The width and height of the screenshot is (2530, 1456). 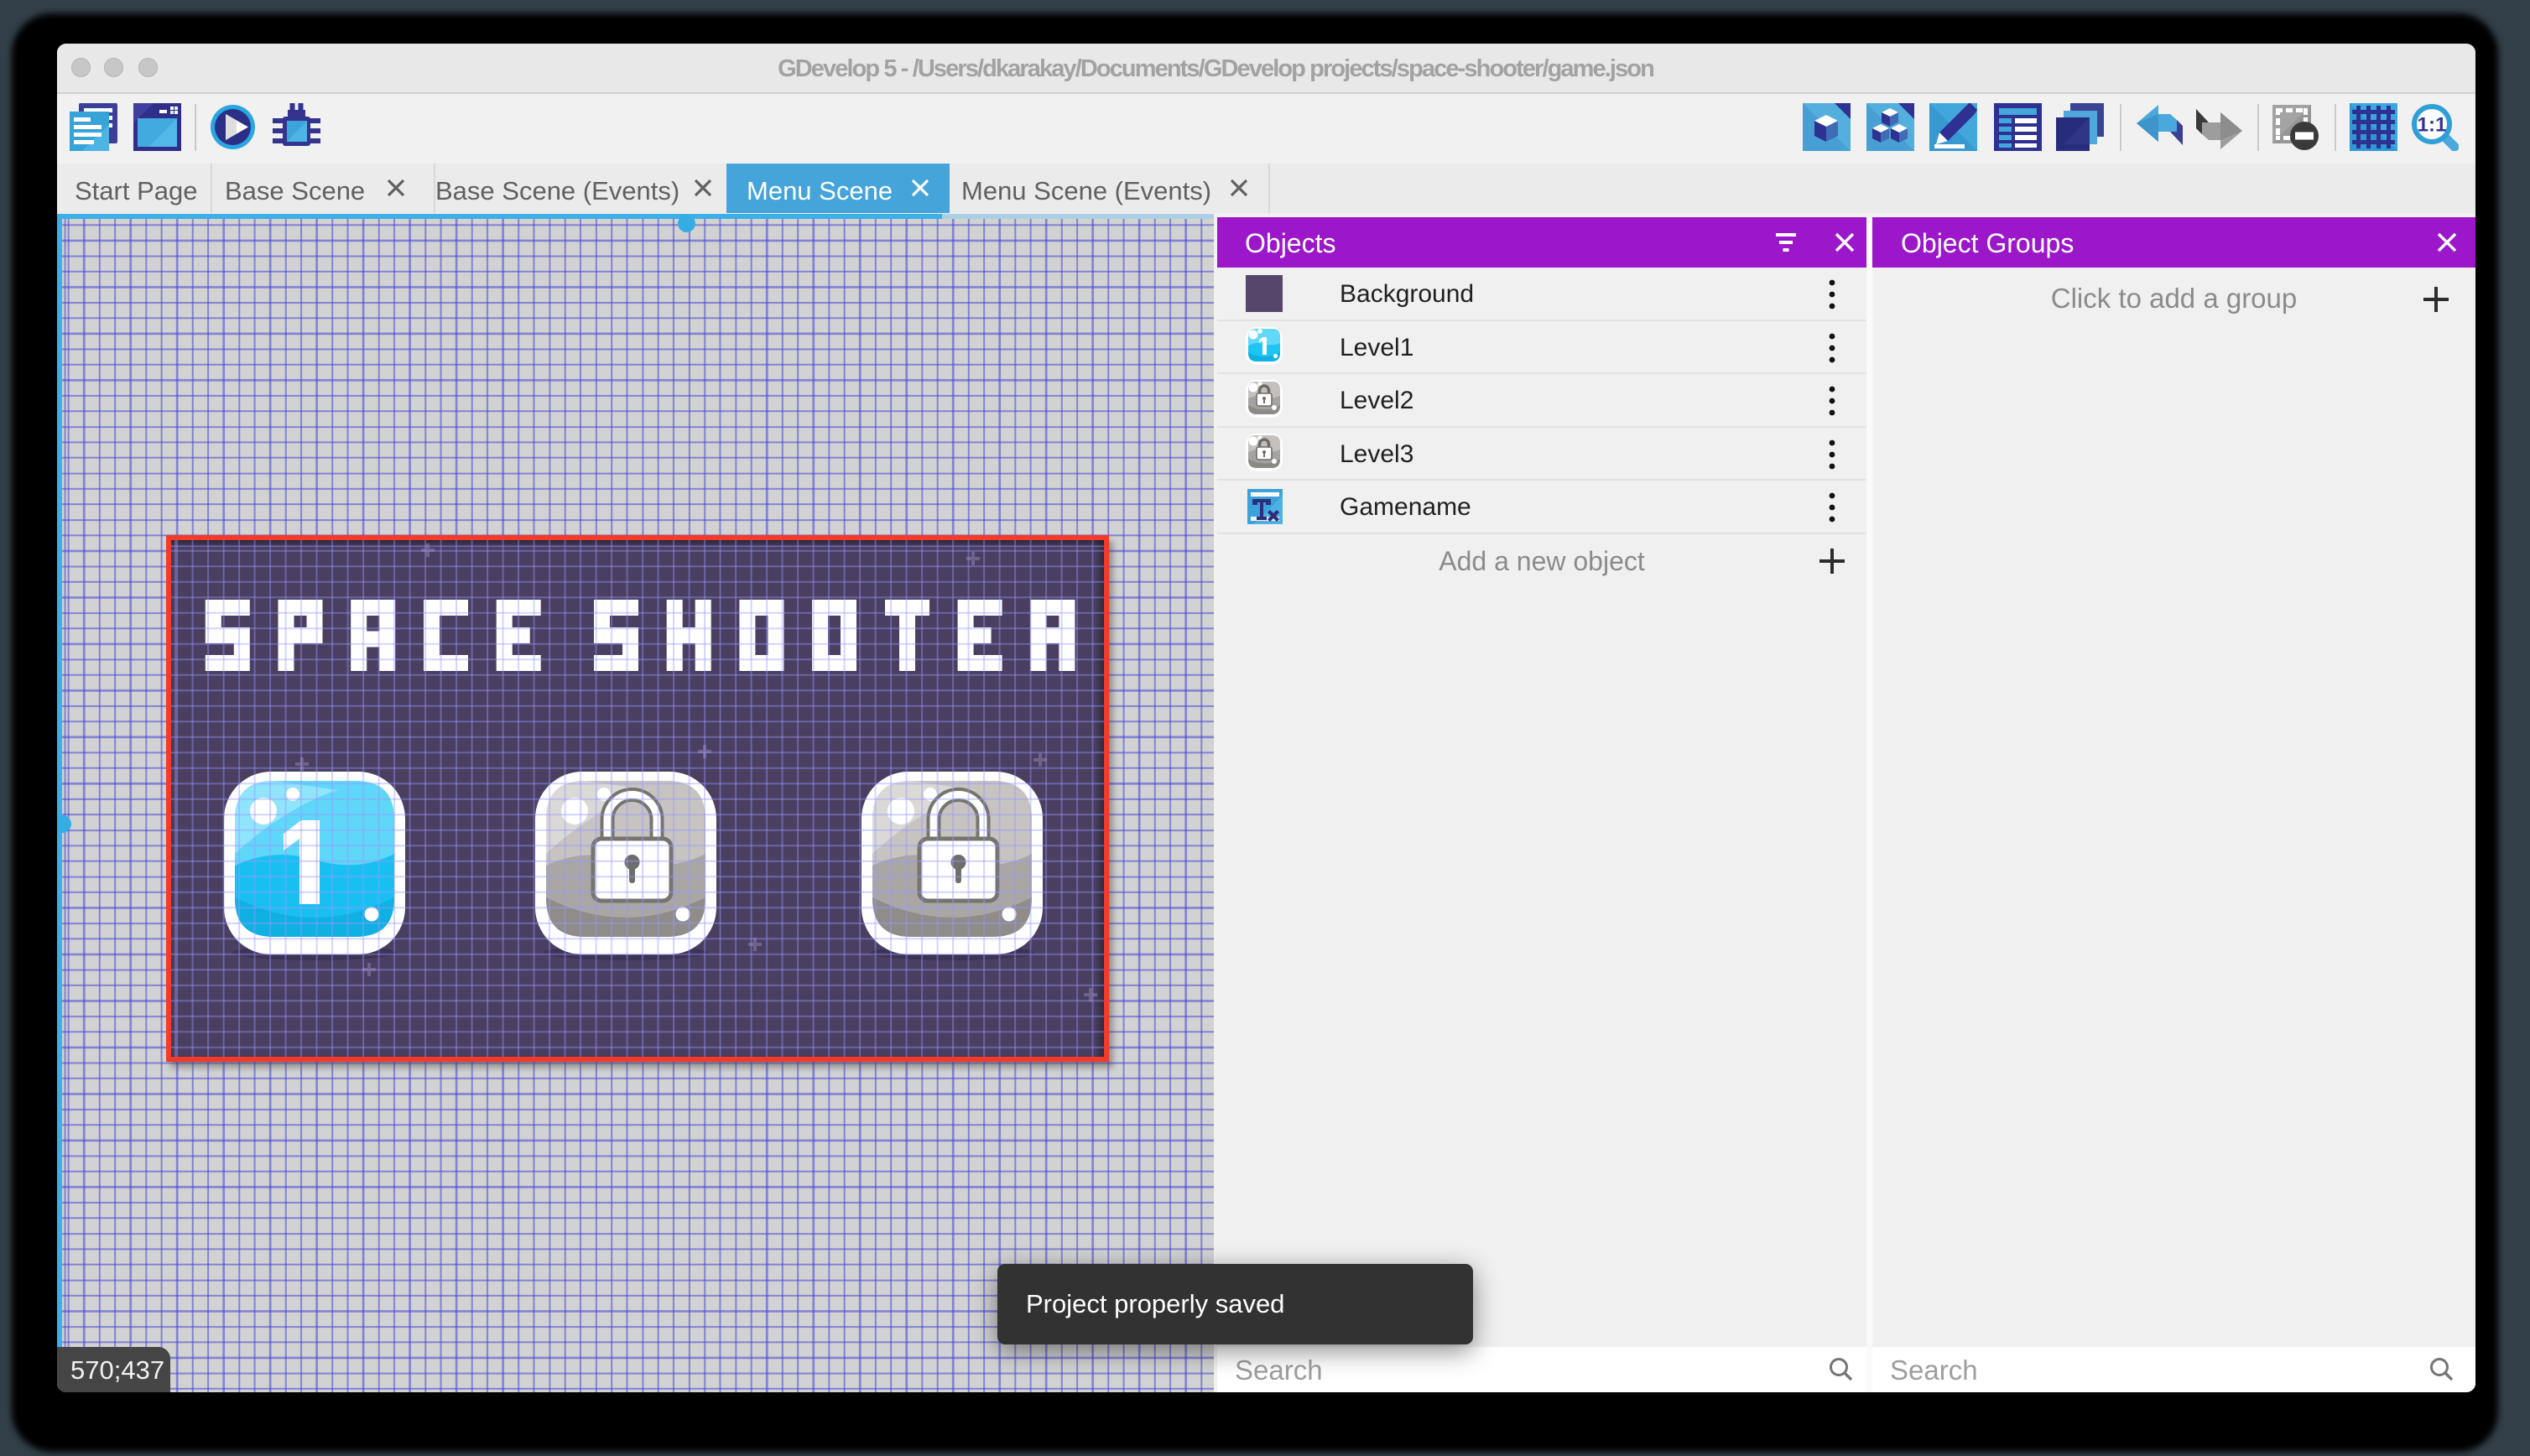 What do you see at coordinates (2432, 125) in the screenshot?
I see `svg-text: 1:1` at bounding box center [2432, 125].